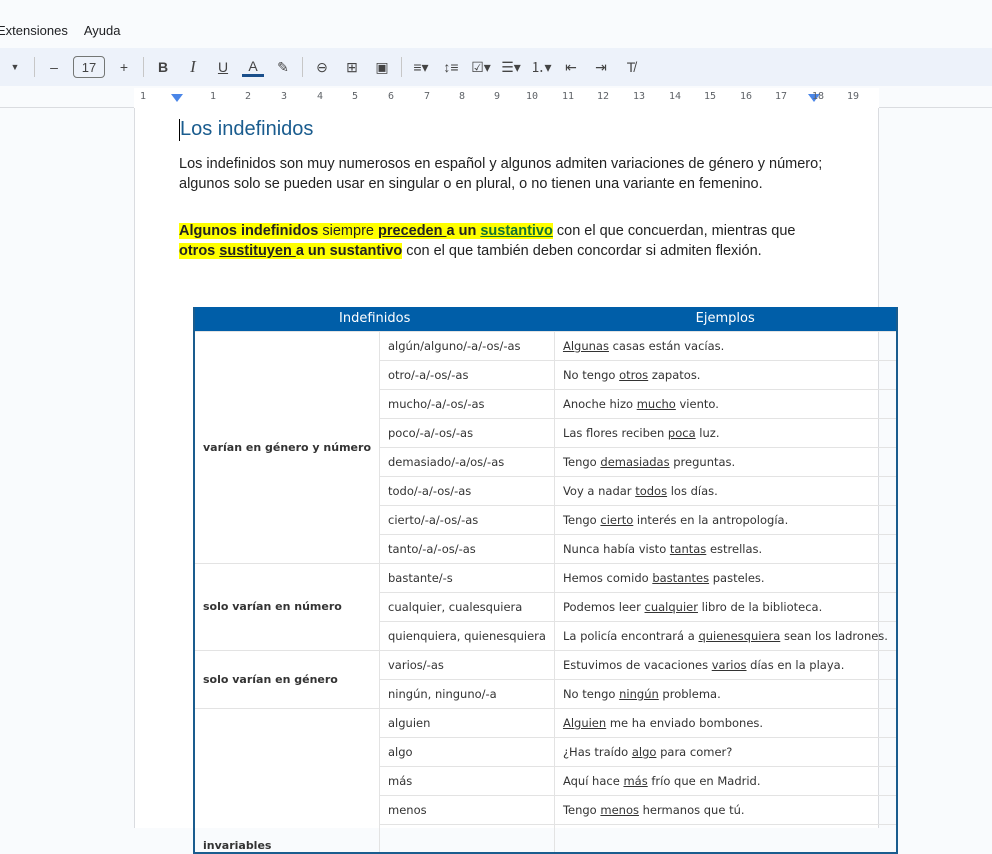 This screenshot has width=992, height=854. I want to click on menu-ayuda: Ayuda, so click(102, 30).